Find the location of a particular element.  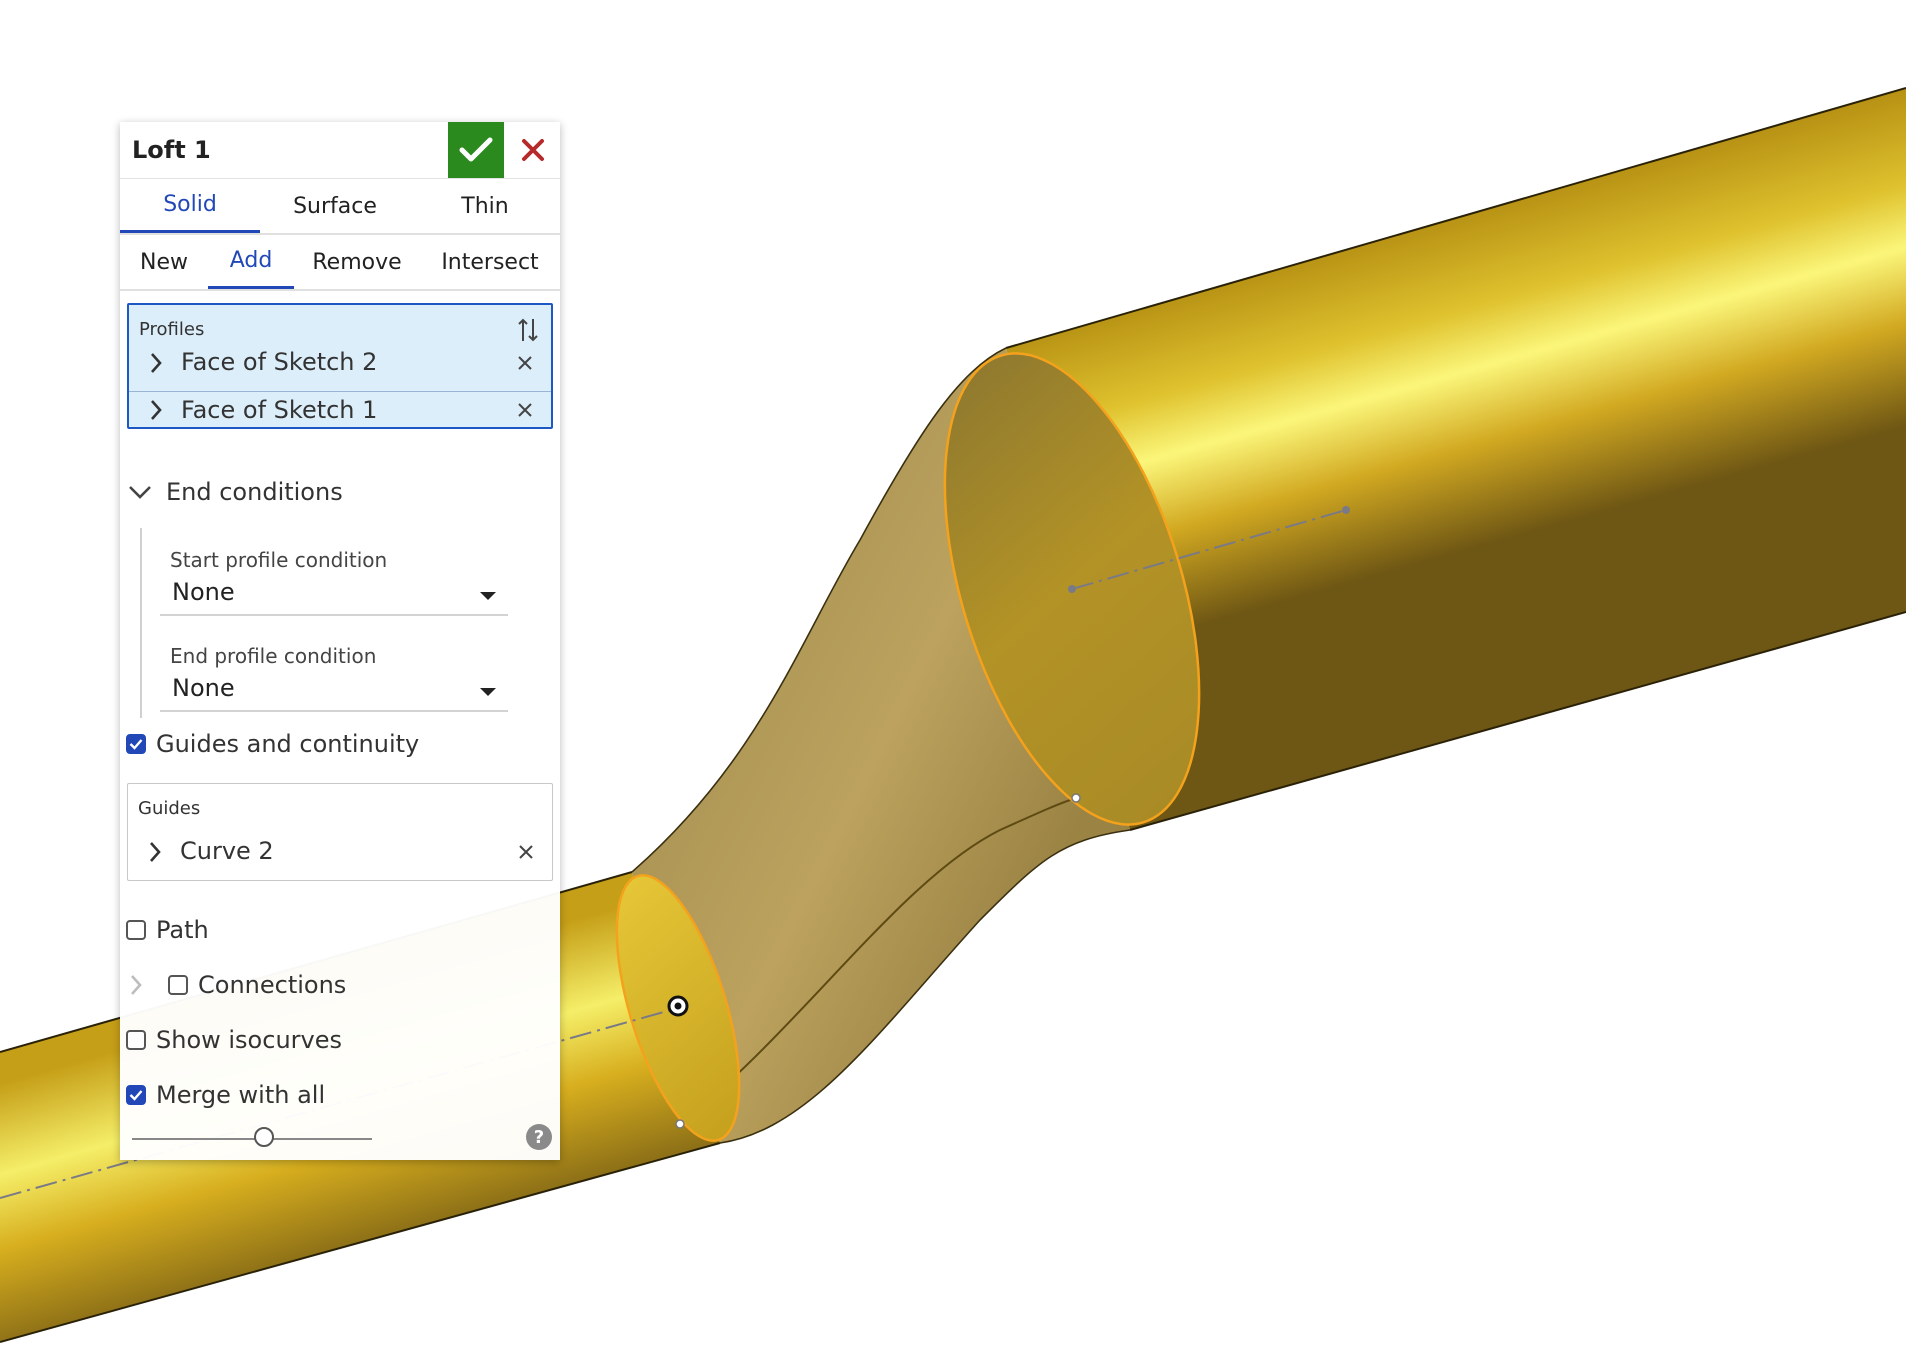

path-checkbox: Path is located at coordinates (167, 930).